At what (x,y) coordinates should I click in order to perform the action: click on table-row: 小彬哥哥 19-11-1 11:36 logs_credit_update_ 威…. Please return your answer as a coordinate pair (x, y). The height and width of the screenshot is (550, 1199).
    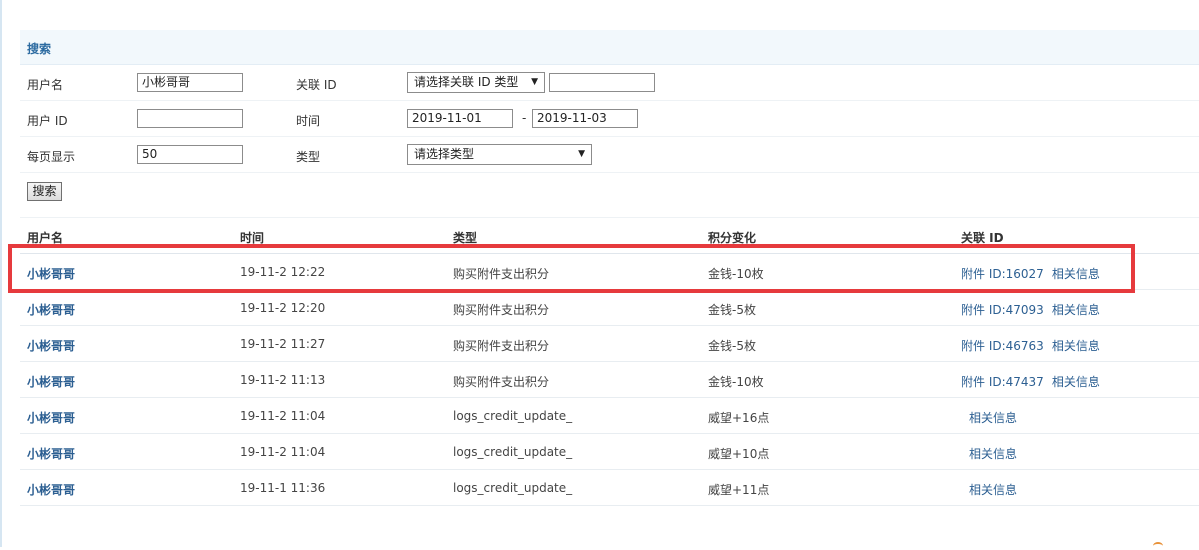
    Looking at the image, I should click on (609, 488).